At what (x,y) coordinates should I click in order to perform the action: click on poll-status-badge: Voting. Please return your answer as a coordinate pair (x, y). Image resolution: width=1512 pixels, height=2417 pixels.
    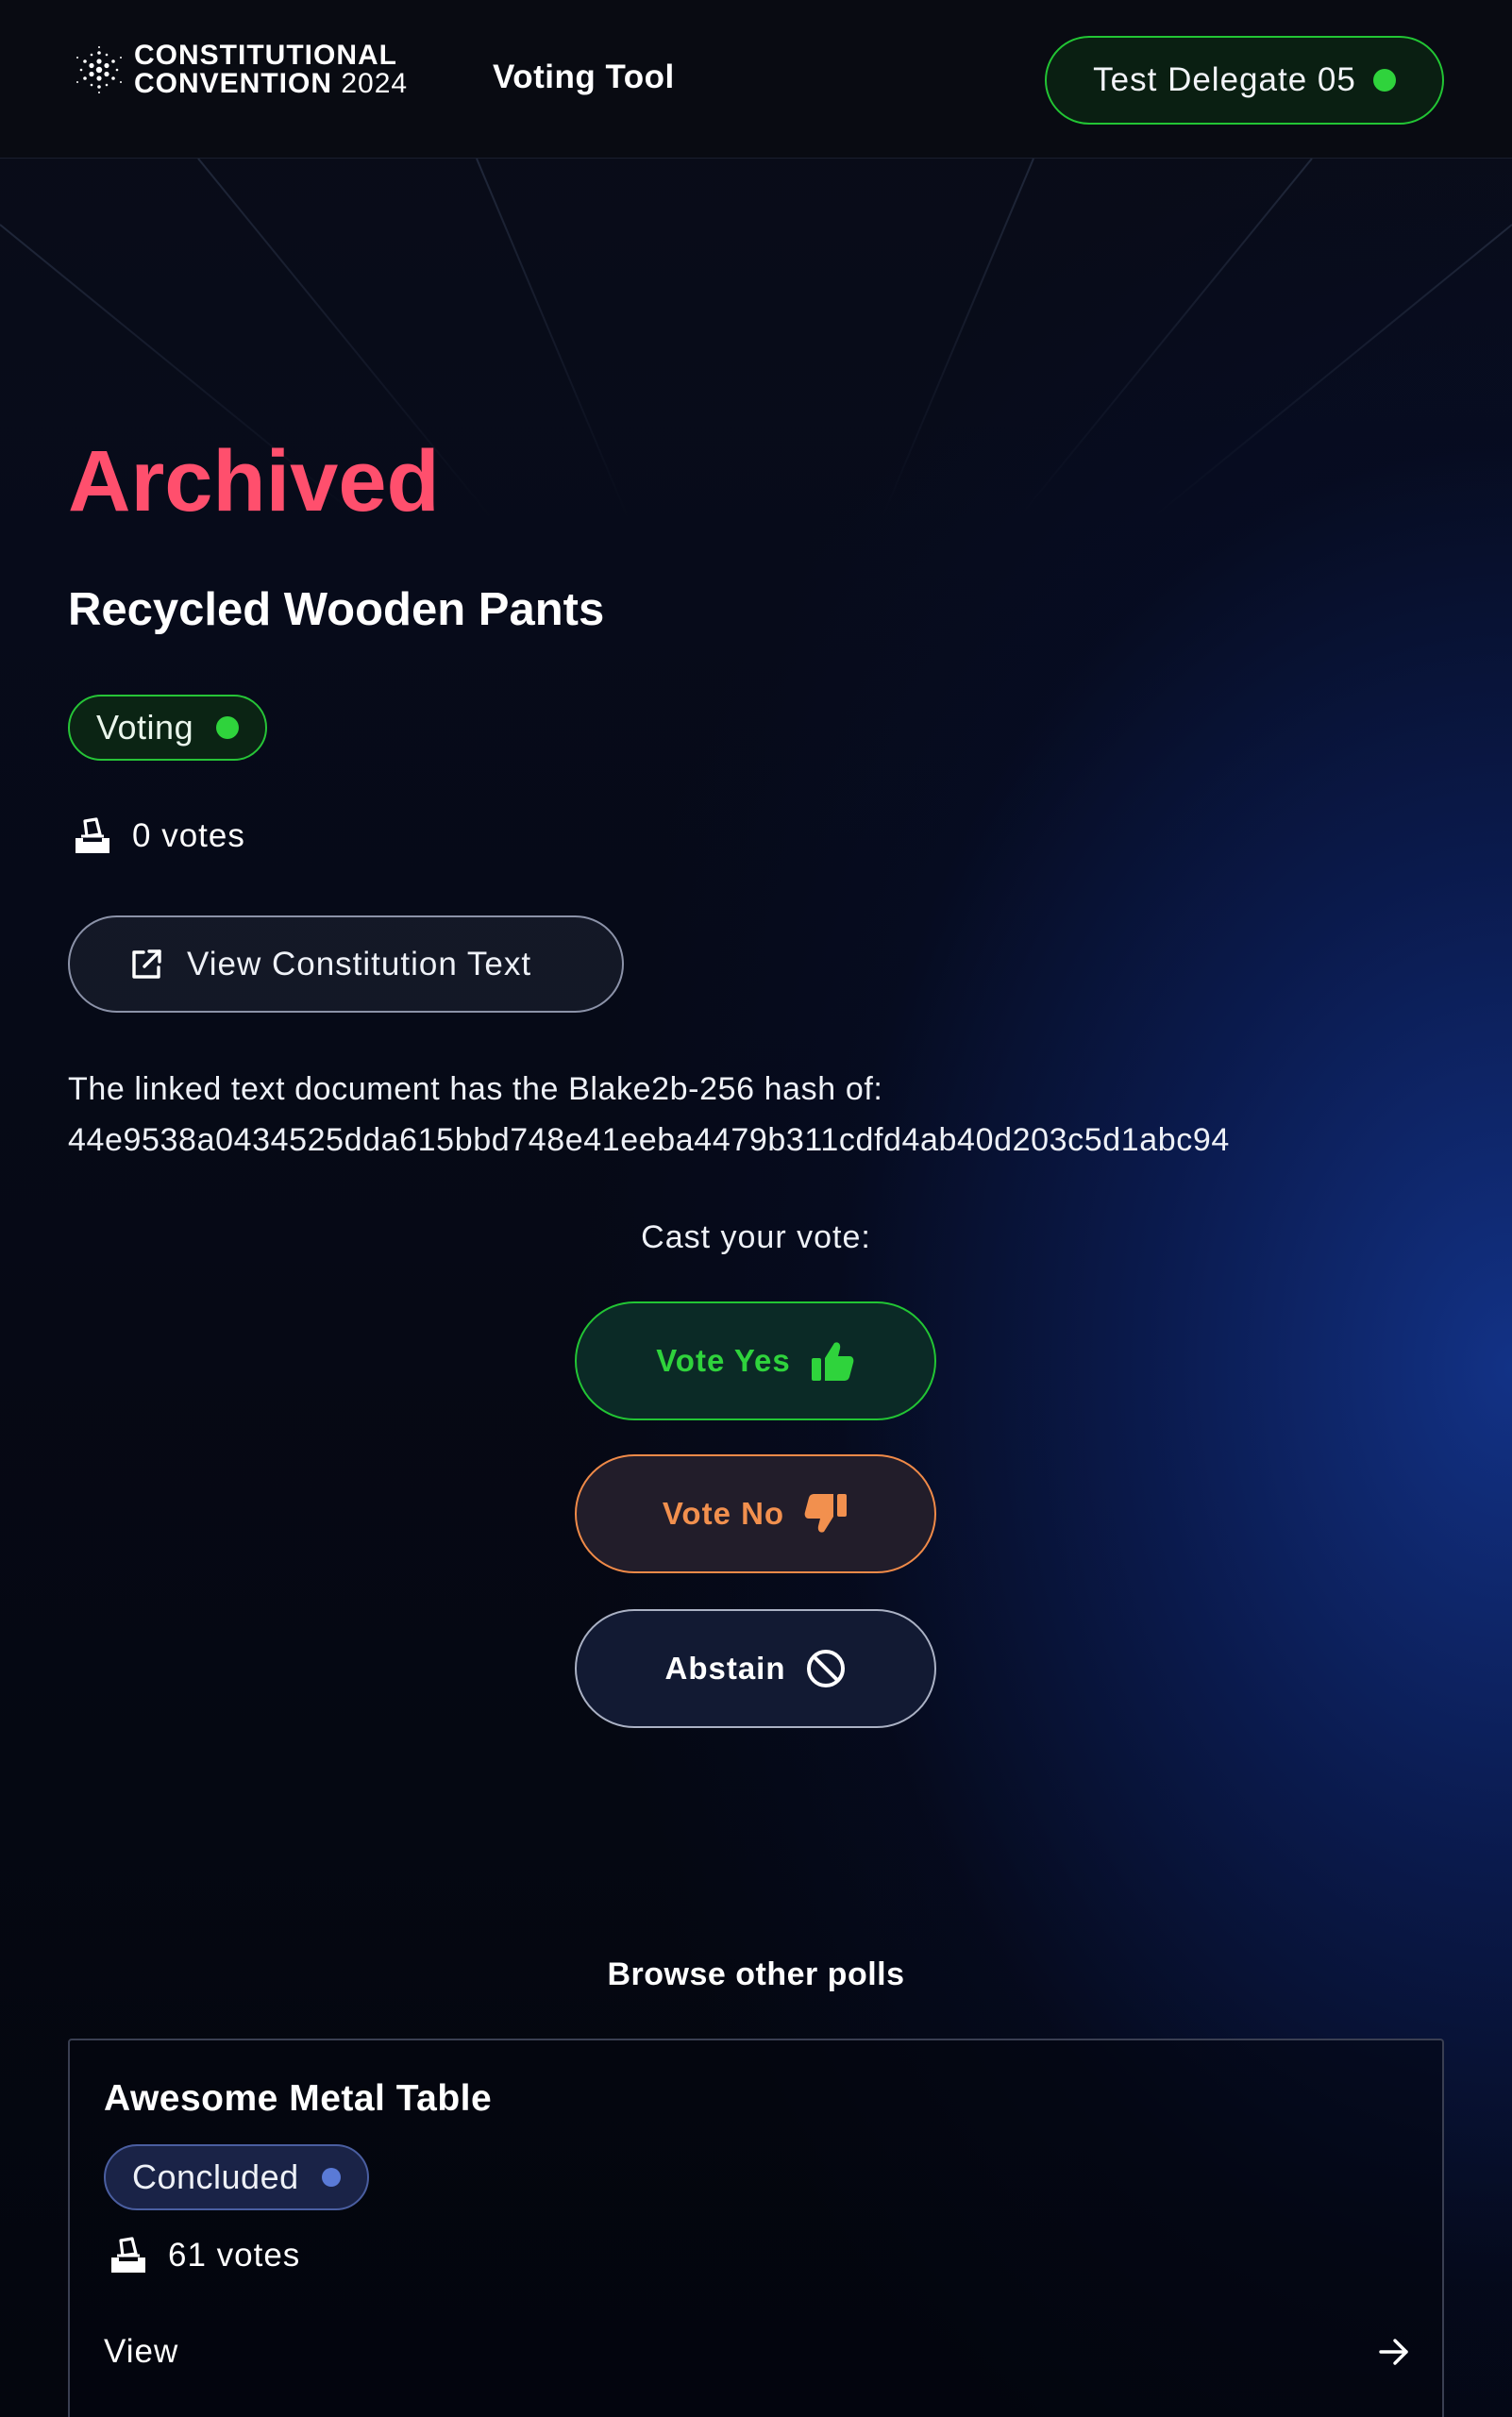
    Looking at the image, I should click on (168, 728).